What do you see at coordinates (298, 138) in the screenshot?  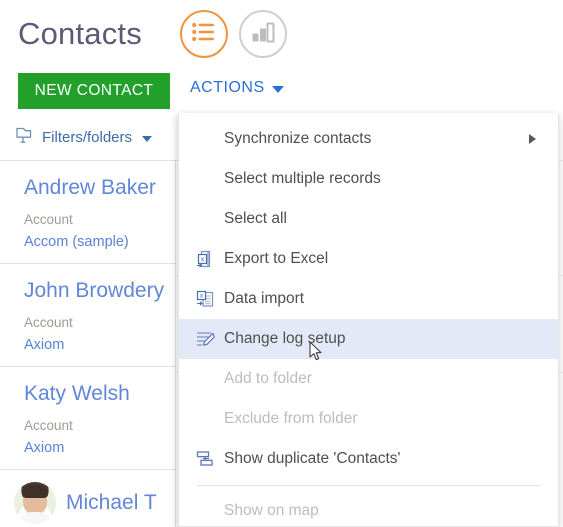 I see `menu-item-label: Synchronize contacts` at bounding box center [298, 138].